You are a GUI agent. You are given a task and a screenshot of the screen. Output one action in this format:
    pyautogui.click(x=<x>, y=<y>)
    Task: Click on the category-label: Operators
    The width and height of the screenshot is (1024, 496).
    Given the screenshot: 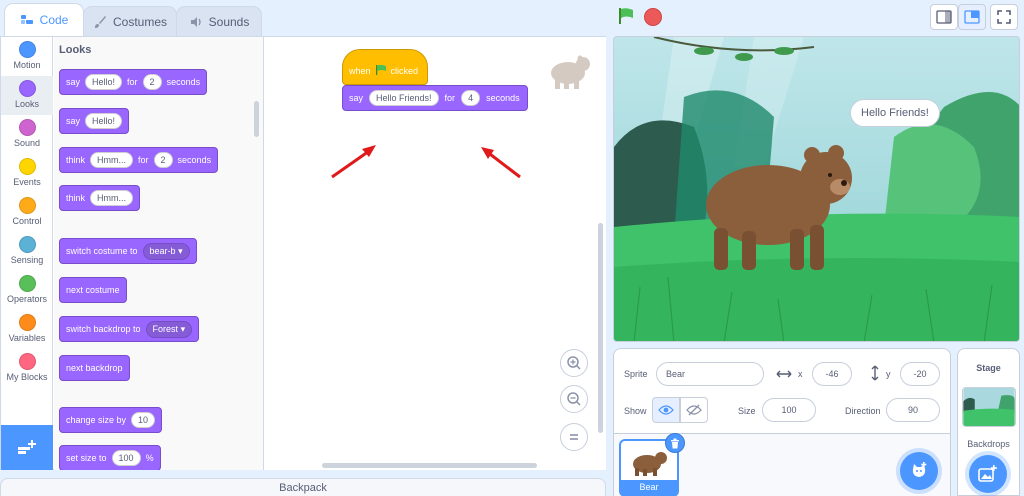 What is the action you would take?
    pyautogui.click(x=27, y=299)
    